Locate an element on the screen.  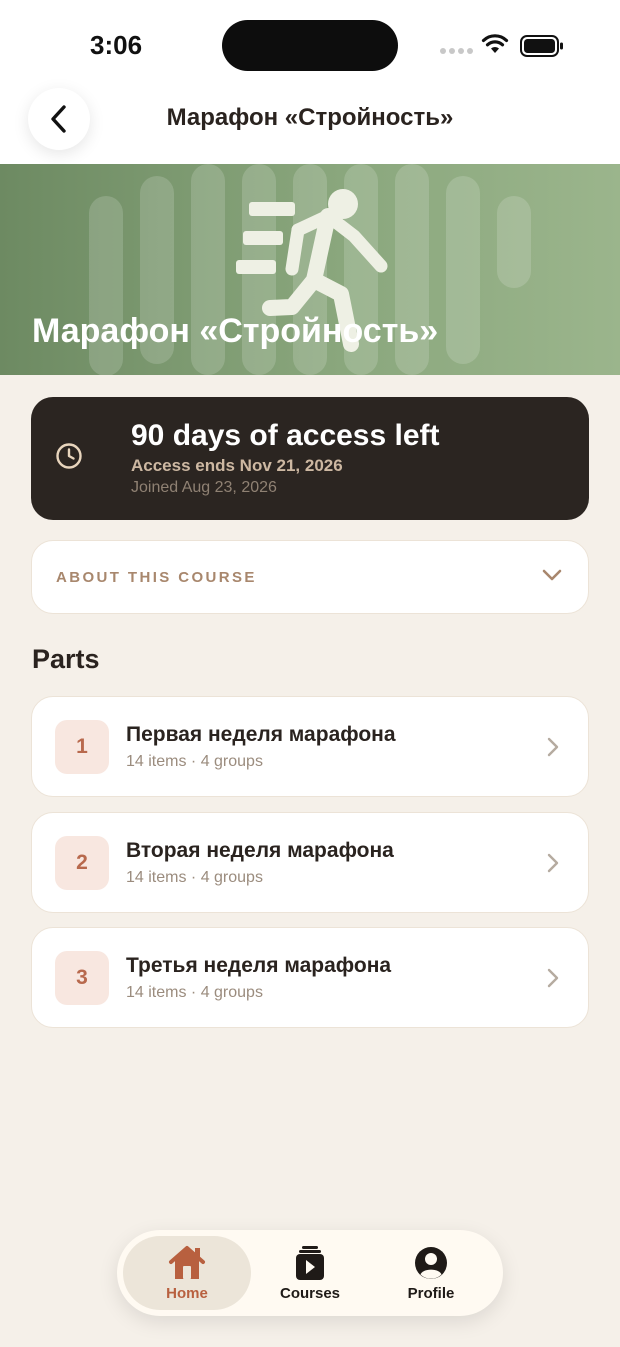
tab-courses-label: Courses is located at coordinates (310, 1293).